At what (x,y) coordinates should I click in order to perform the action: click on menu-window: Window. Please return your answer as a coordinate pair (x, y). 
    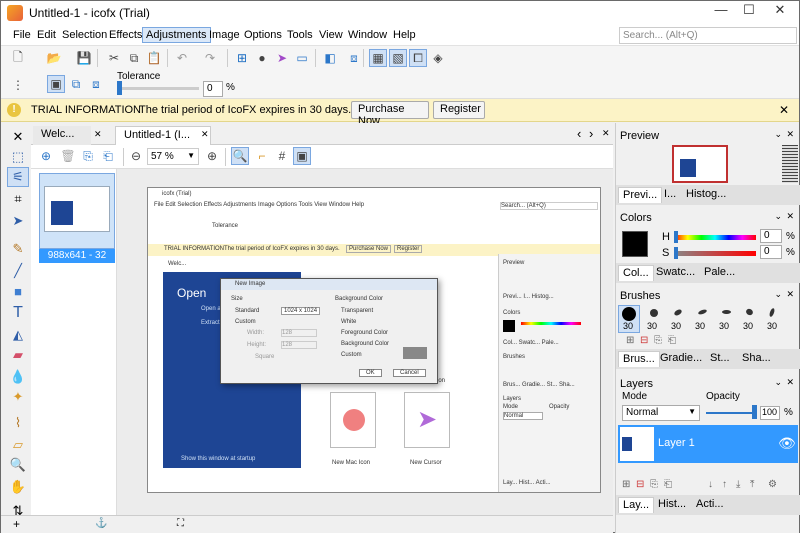
    Looking at the image, I should click on (367, 35).